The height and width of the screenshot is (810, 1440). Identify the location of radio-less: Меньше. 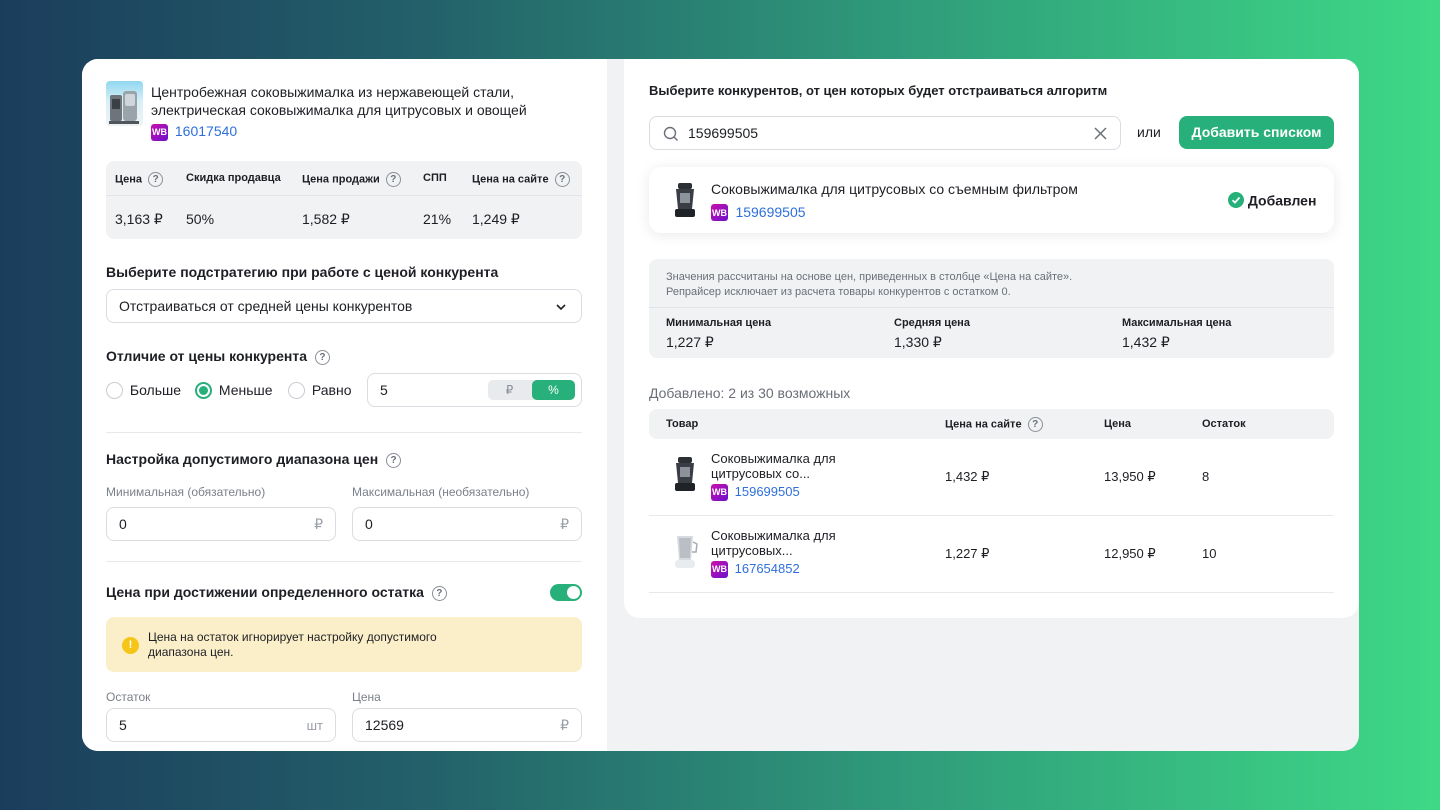
(234, 390).